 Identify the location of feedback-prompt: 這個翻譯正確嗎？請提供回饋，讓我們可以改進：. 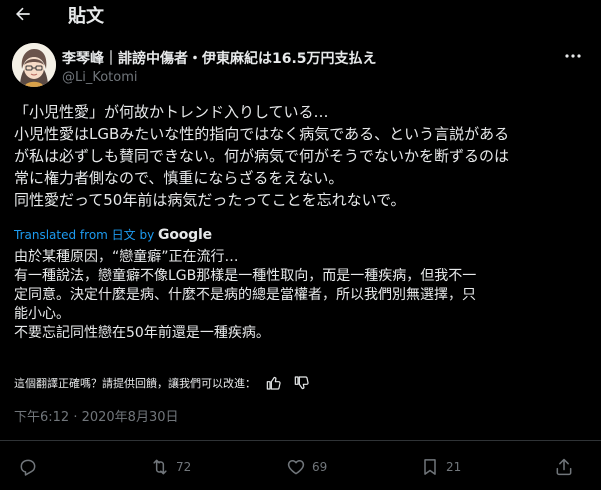
(135, 383).